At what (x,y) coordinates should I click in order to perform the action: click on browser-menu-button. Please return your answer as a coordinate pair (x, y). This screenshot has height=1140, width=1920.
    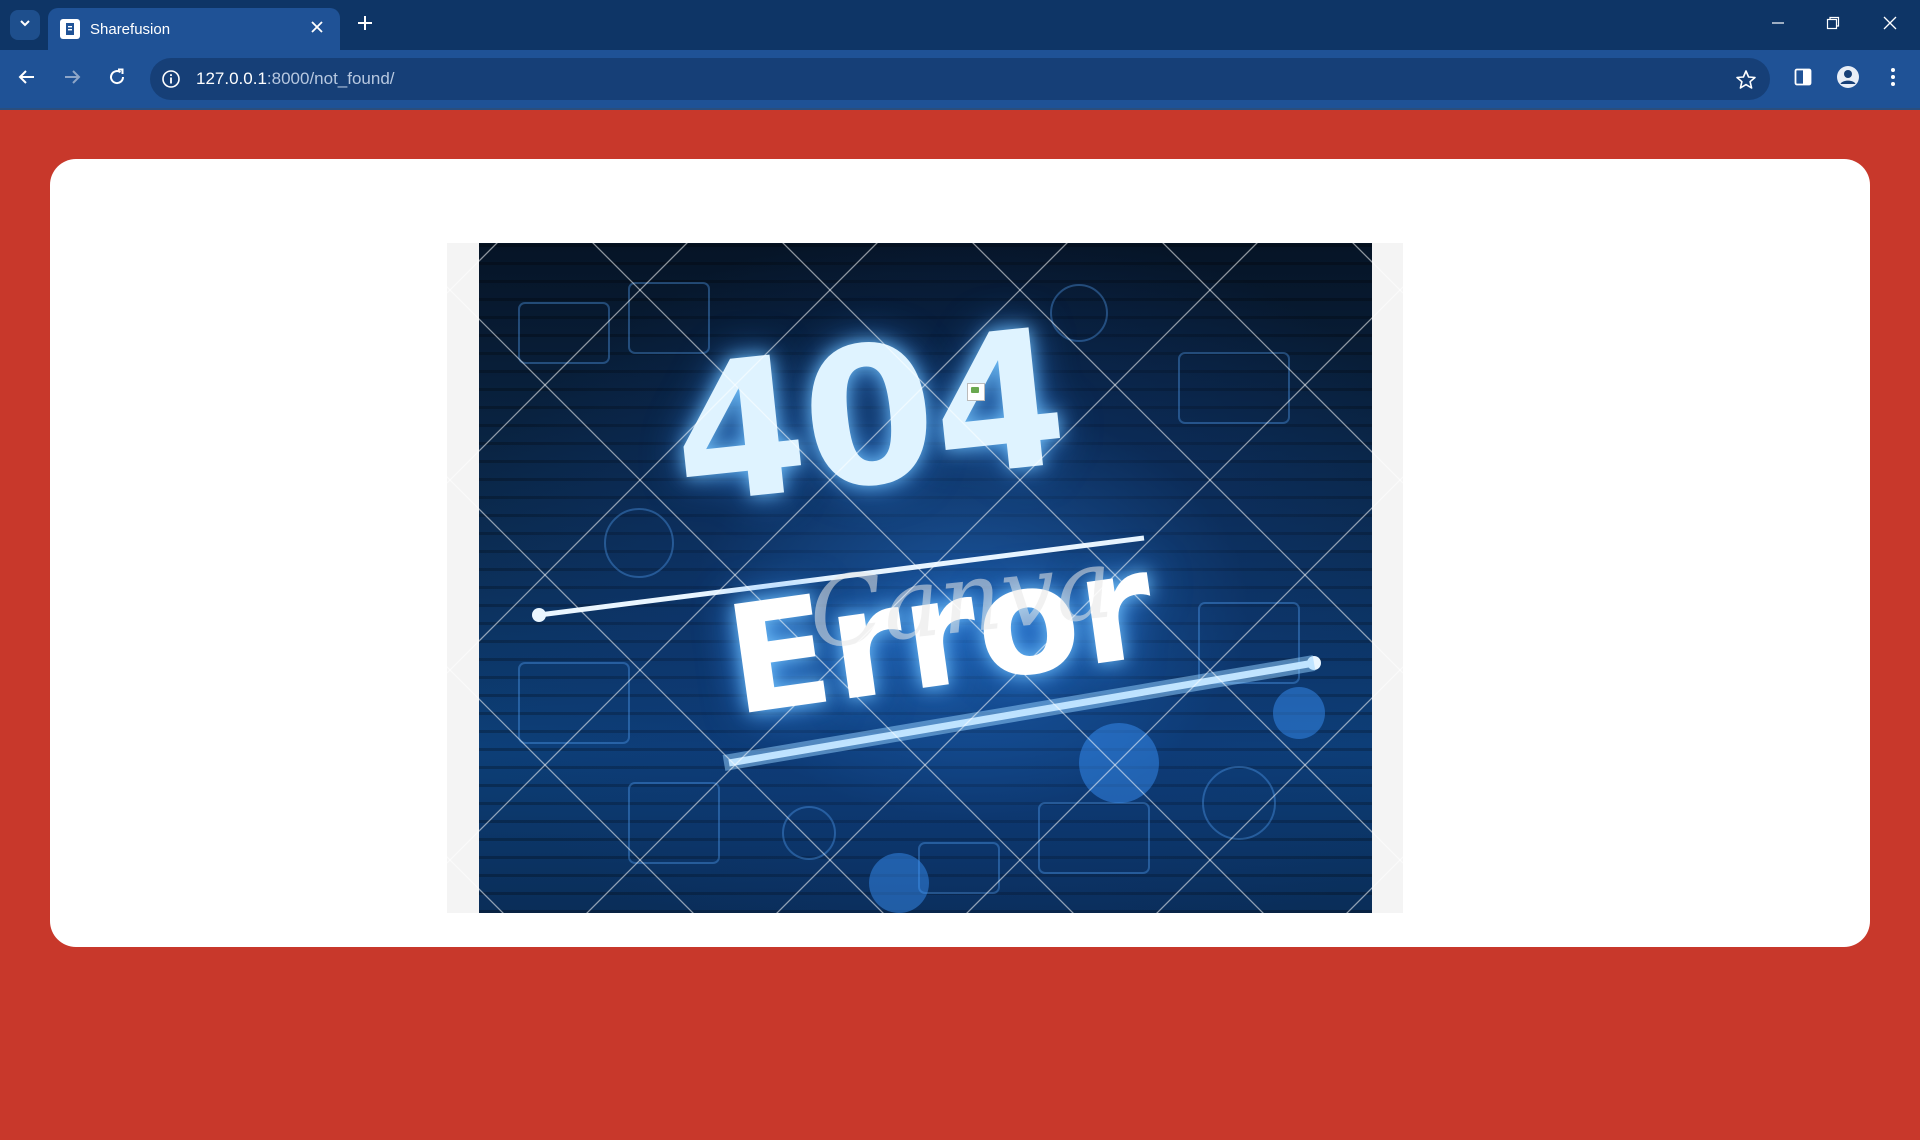
    Looking at the image, I should click on (1893, 79).